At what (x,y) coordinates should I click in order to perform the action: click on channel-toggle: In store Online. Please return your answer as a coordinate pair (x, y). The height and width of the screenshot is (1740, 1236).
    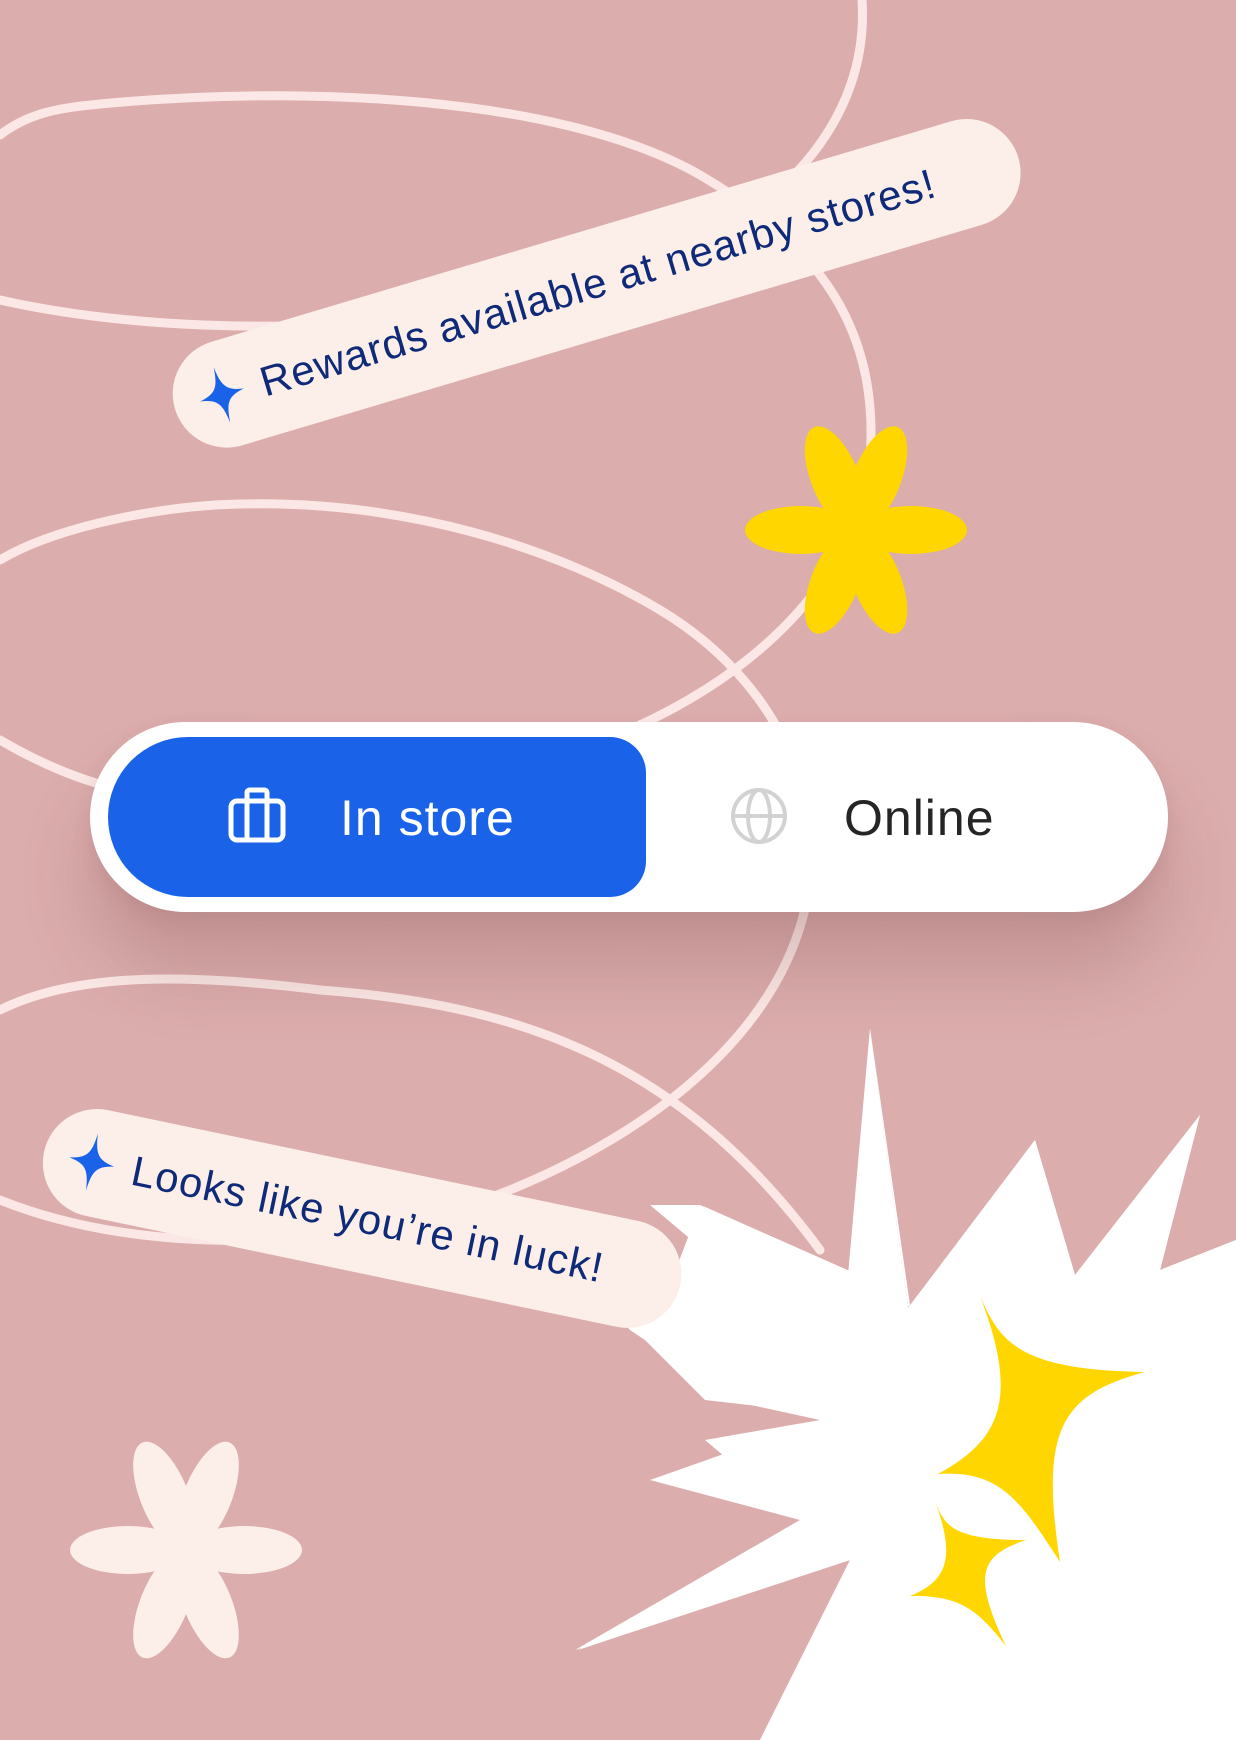
    Looking at the image, I should click on (629, 817).